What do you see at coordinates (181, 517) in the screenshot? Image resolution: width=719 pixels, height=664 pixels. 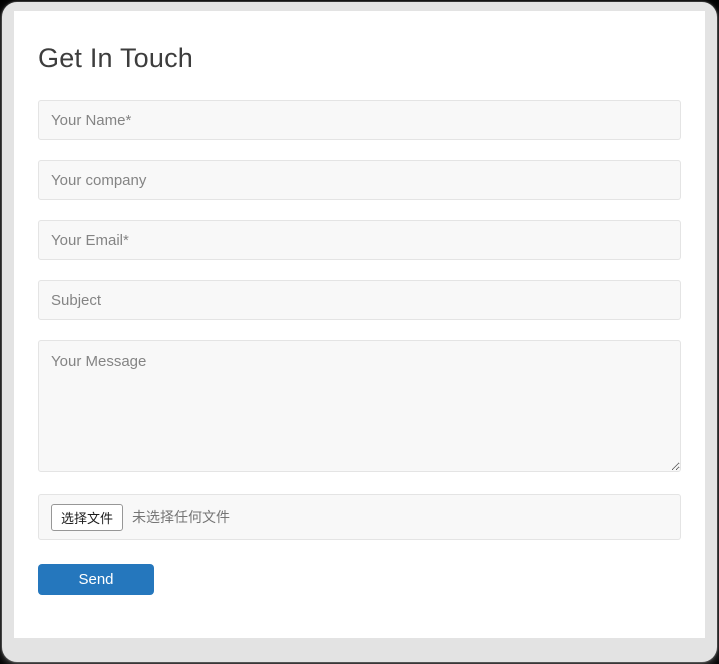 I see `file-status-text: 未选择任何文件` at bounding box center [181, 517].